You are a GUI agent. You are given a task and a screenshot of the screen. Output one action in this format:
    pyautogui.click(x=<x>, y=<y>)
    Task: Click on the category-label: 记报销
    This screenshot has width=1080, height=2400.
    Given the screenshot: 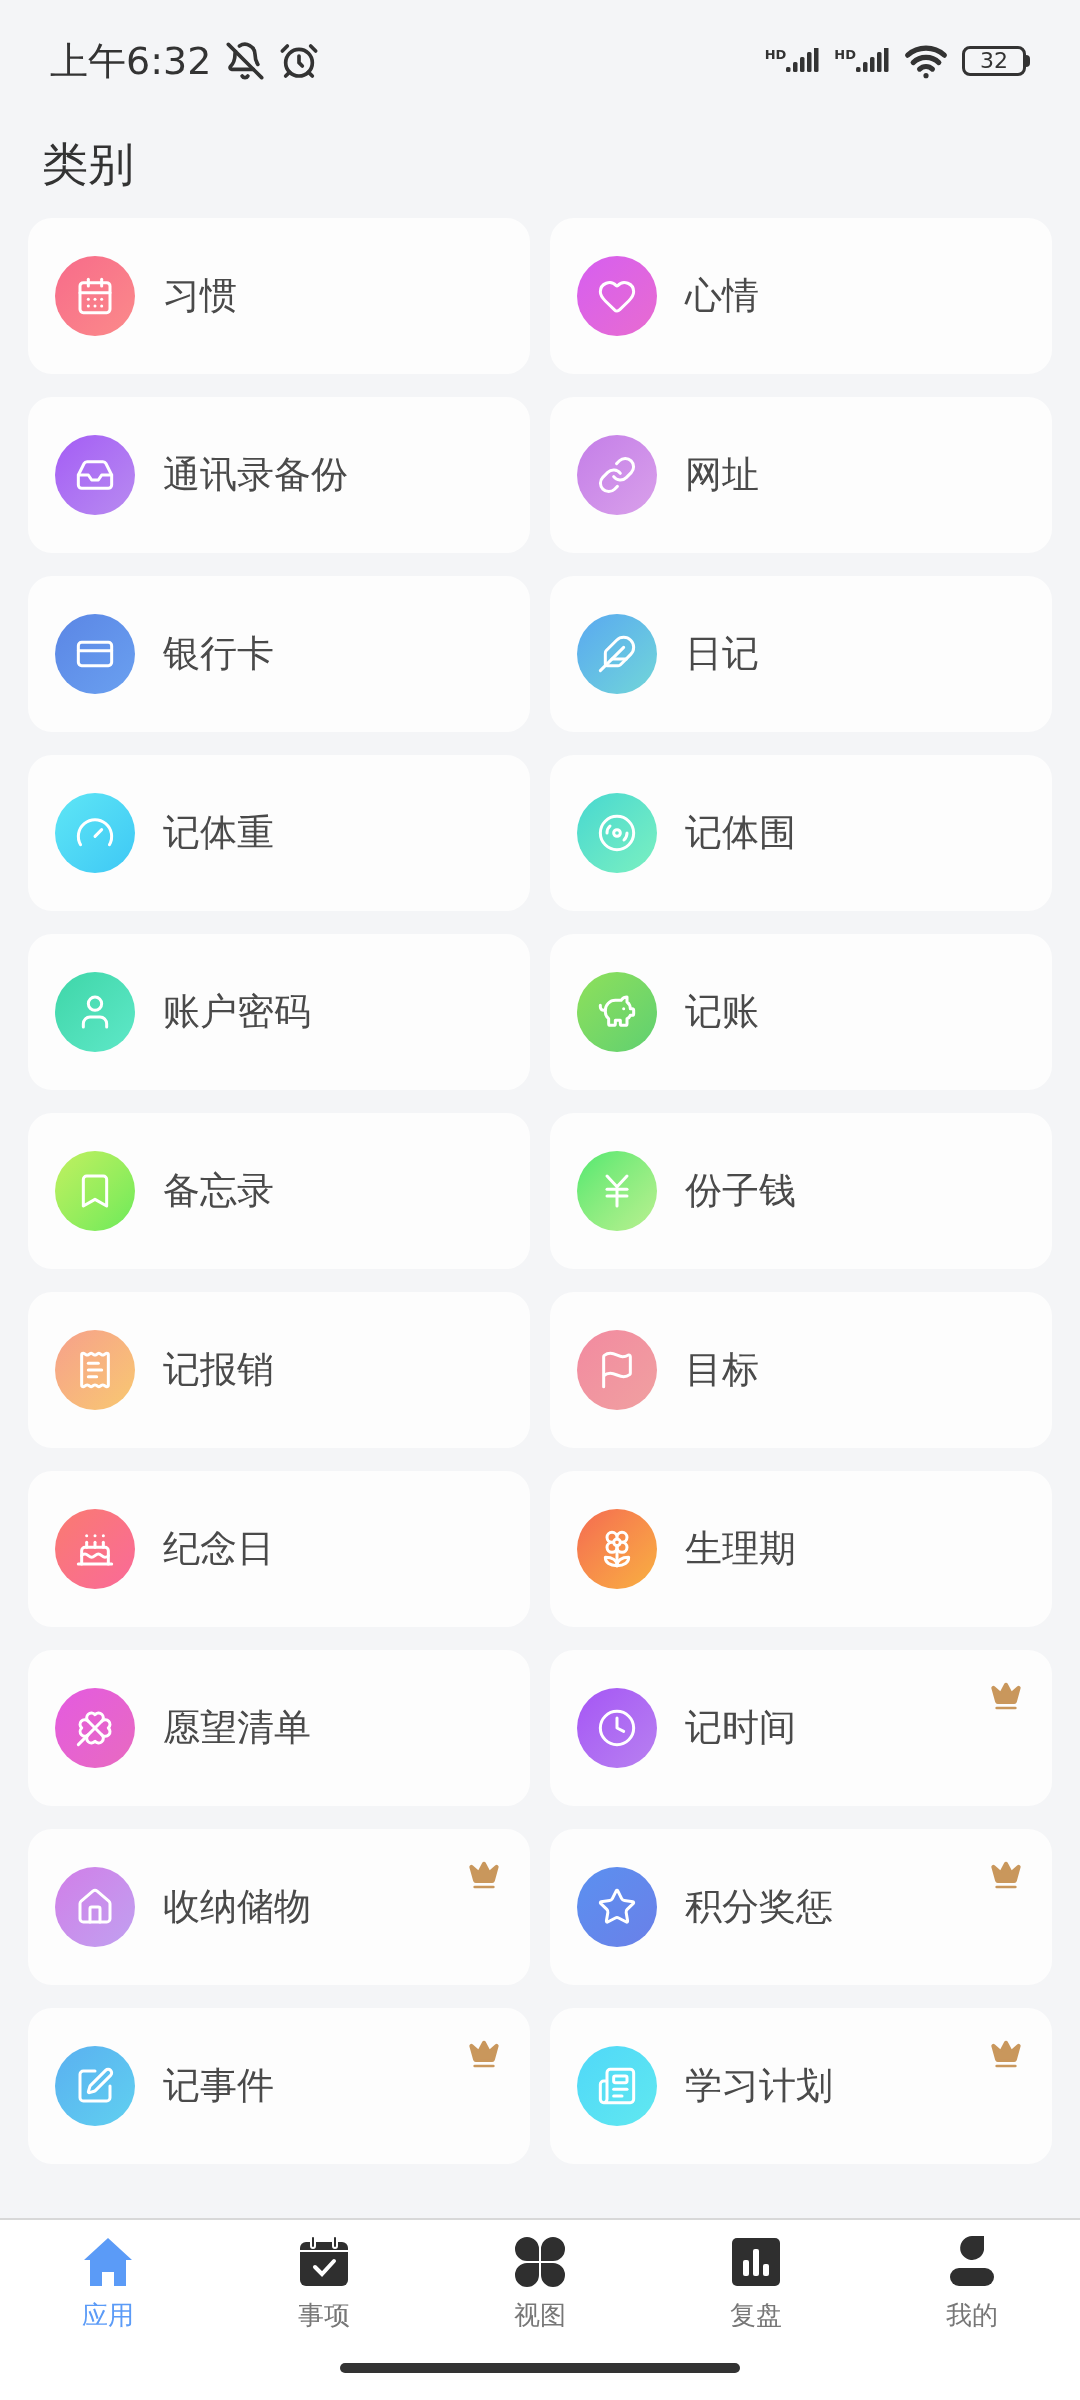 What is the action you would take?
    pyautogui.click(x=218, y=1369)
    